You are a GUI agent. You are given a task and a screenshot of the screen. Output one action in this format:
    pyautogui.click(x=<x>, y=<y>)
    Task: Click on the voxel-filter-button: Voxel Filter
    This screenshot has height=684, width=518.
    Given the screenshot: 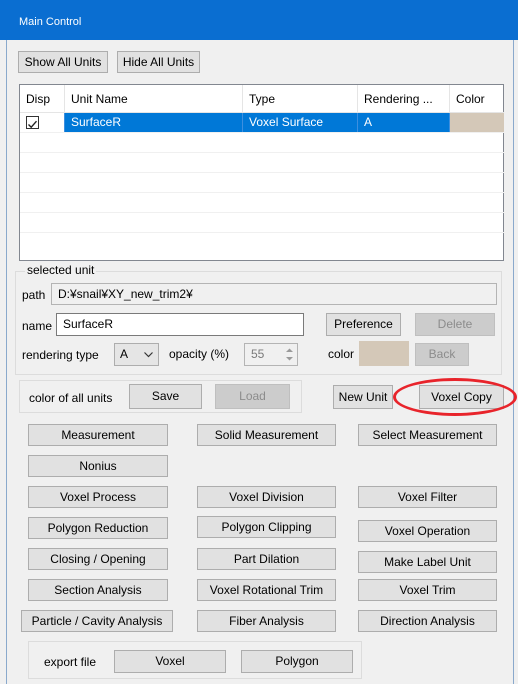 What is the action you would take?
    pyautogui.click(x=427, y=497)
    